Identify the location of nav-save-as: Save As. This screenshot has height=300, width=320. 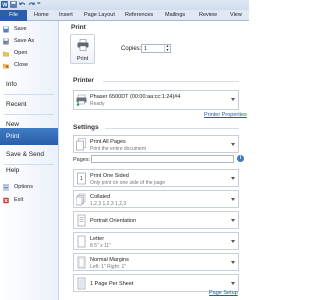
(29, 41).